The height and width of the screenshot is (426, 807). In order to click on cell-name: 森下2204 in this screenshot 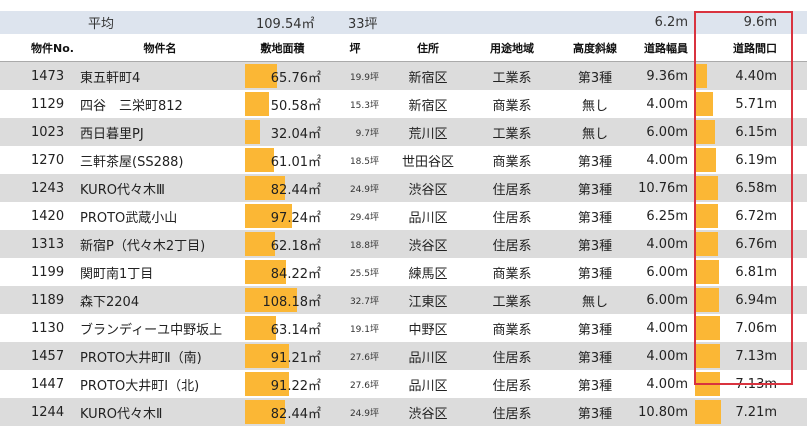, I will do `click(110, 302)`.